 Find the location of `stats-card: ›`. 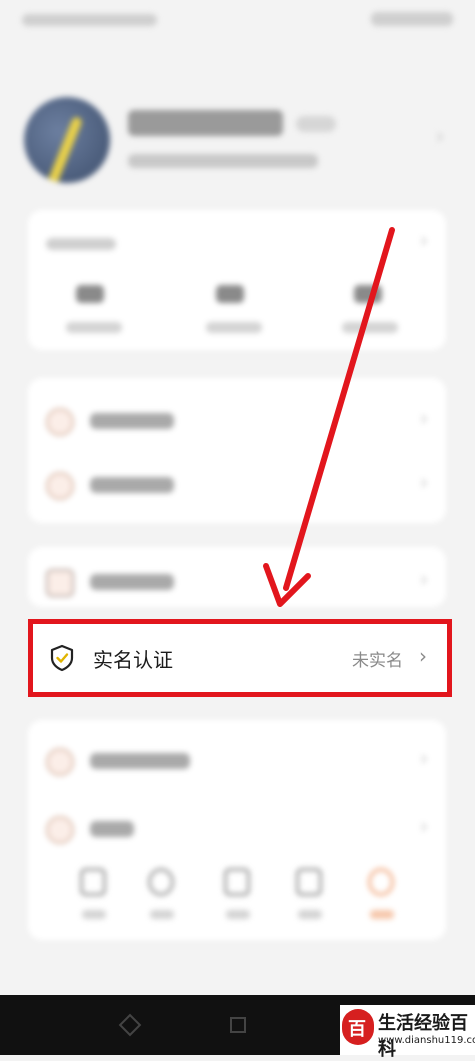

stats-card: › is located at coordinates (237, 280).